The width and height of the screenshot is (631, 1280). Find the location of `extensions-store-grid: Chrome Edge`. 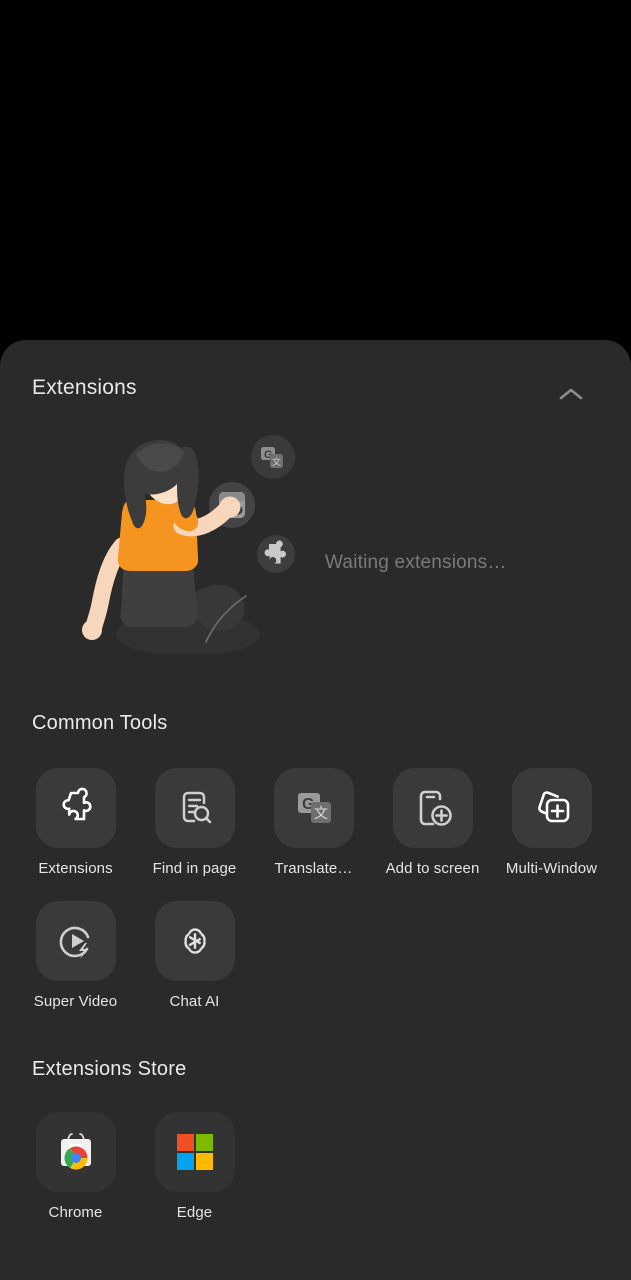

extensions-store-grid: Chrome Edge is located at coordinates (315, 1178).